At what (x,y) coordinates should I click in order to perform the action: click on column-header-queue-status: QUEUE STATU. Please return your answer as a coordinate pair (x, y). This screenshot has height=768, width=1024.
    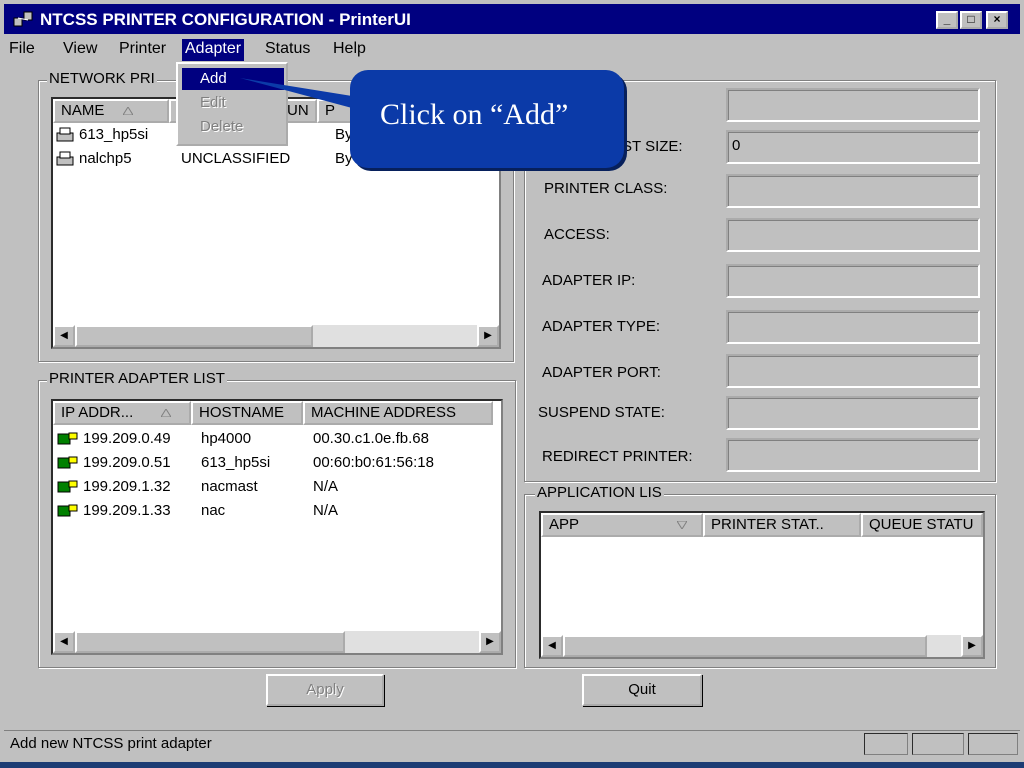
    Looking at the image, I should click on (922, 525).